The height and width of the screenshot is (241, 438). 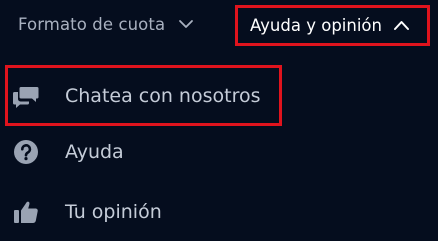 I want to click on chevron-down-icon, so click(x=186, y=24).